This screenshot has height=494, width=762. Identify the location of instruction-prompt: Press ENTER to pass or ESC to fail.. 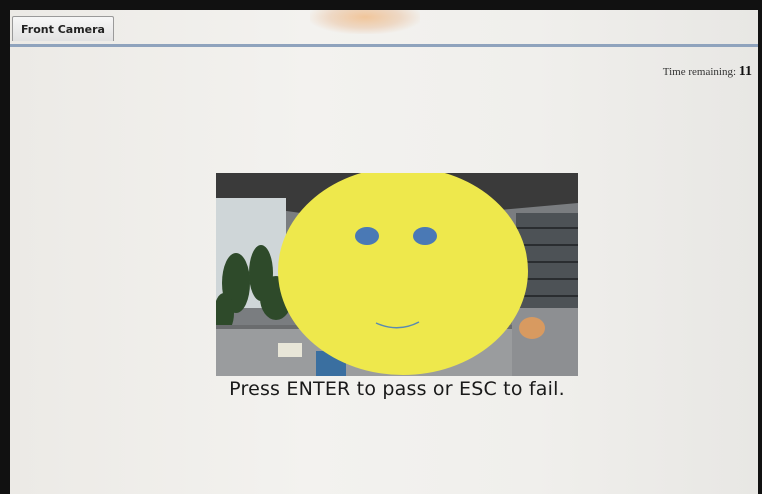
(397, 389).